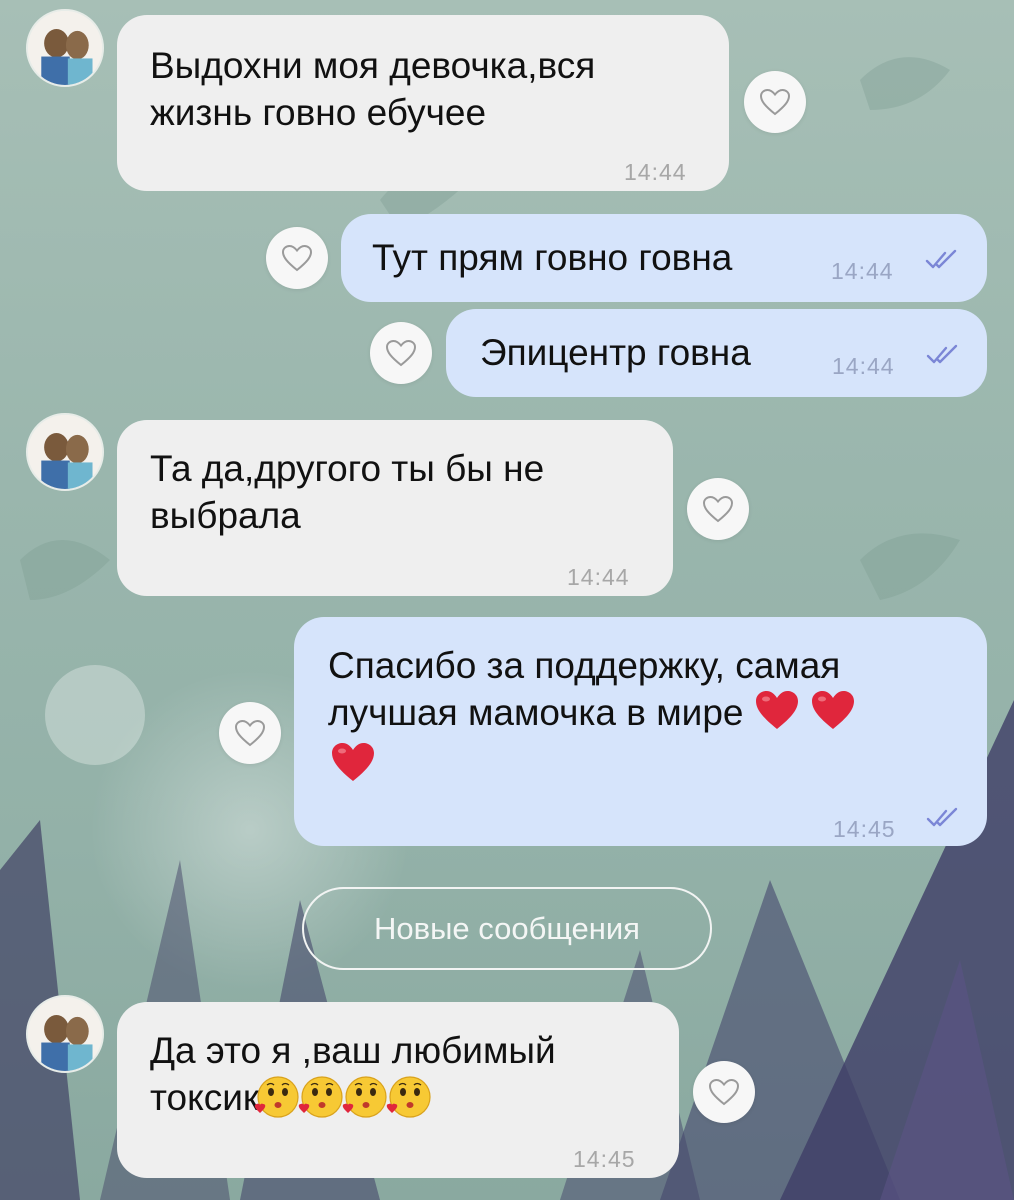 The width and height of the screenshot is (1014, 1200). What do you see at coordinates (507, 928) in the screenshot?
I see `new-messages-divider: Новые сообщения` at bounding box center [507, 928].